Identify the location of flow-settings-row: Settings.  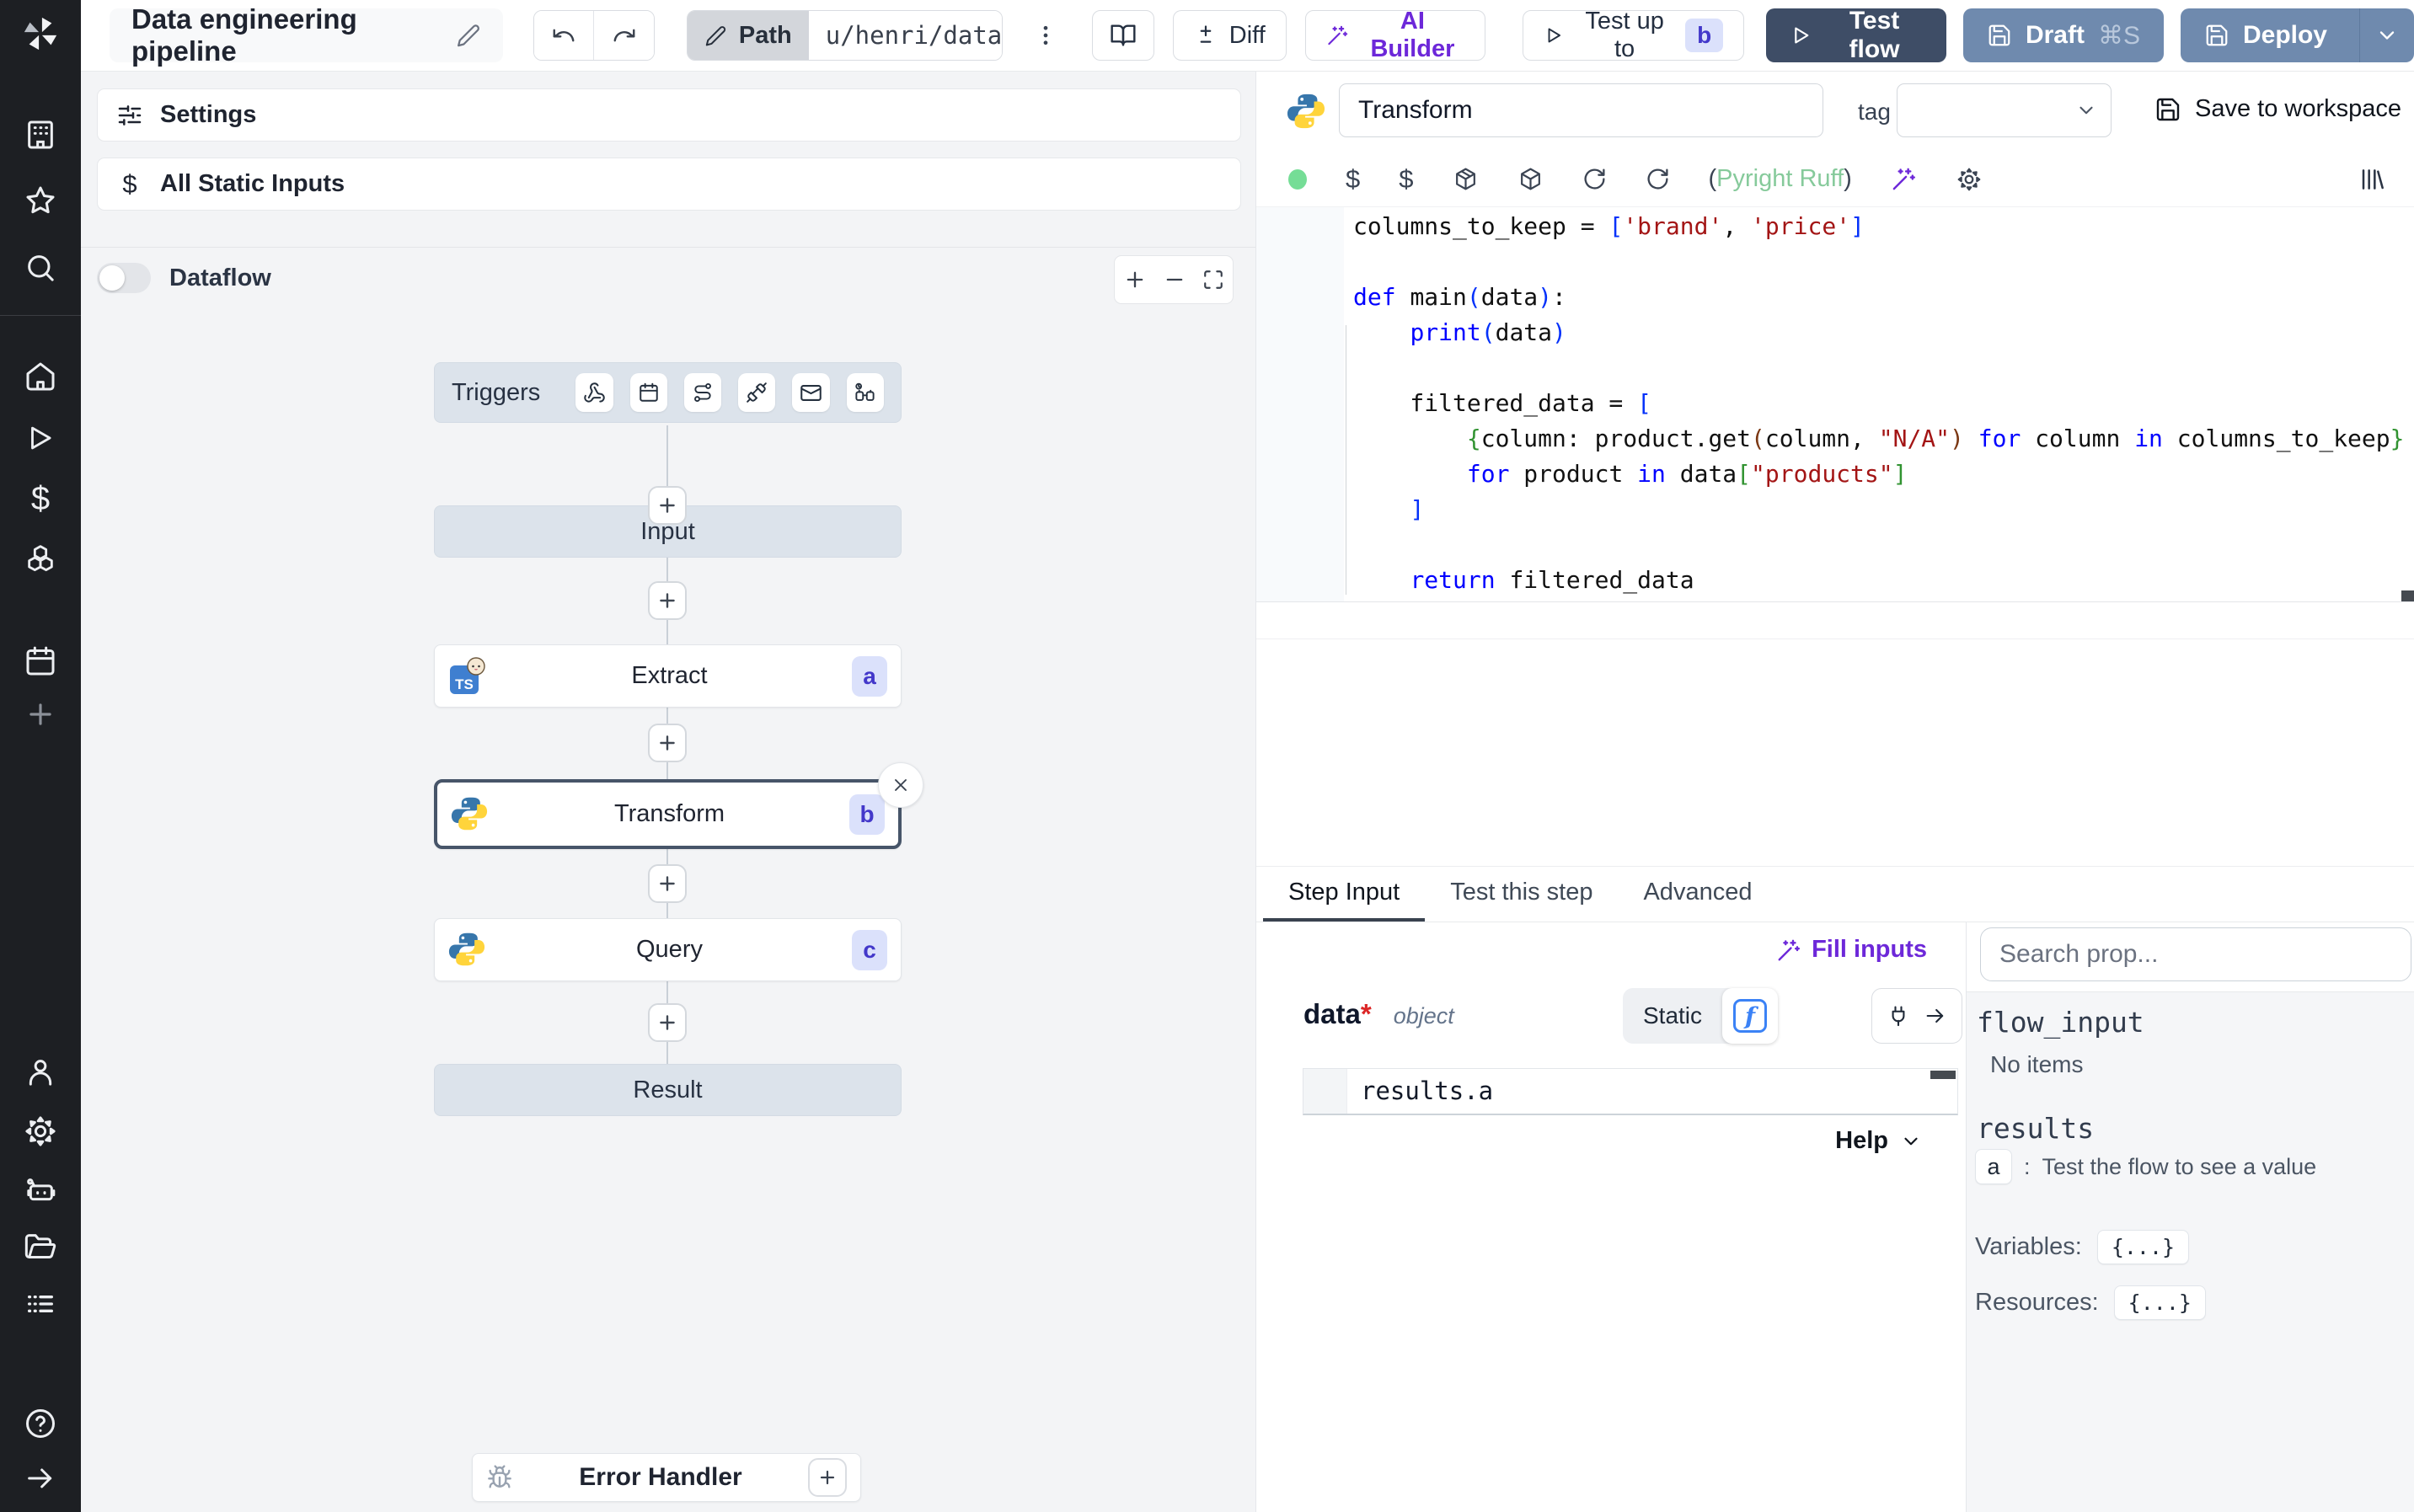
(669, 115).